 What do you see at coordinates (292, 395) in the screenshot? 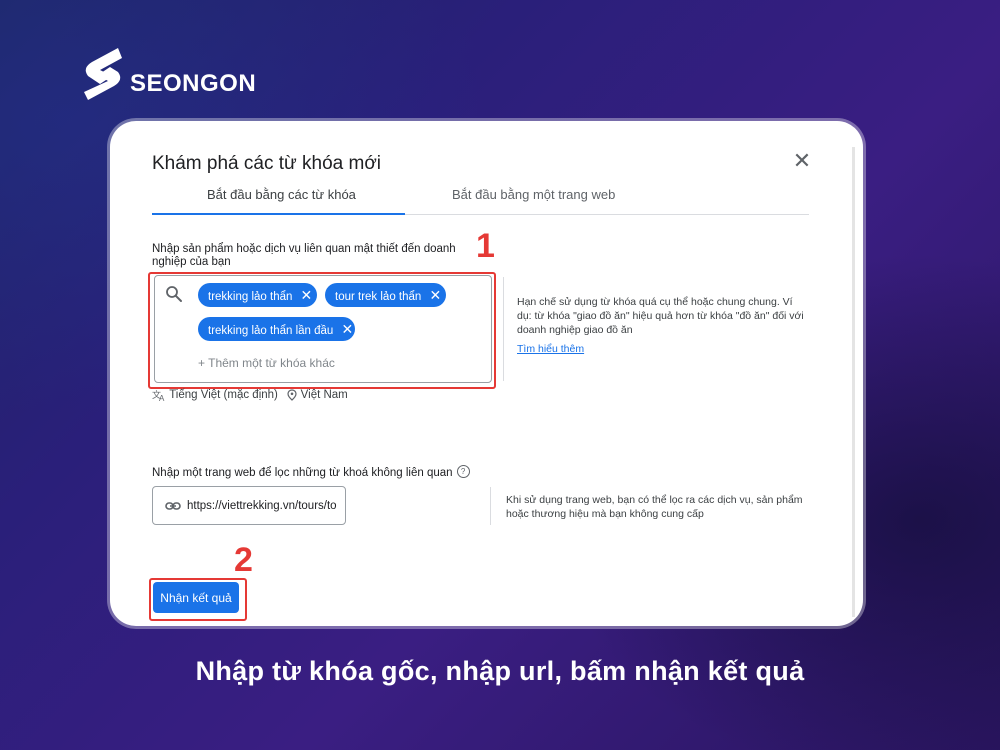
I see `location-pin-icon` at bounding box center [292, 395].